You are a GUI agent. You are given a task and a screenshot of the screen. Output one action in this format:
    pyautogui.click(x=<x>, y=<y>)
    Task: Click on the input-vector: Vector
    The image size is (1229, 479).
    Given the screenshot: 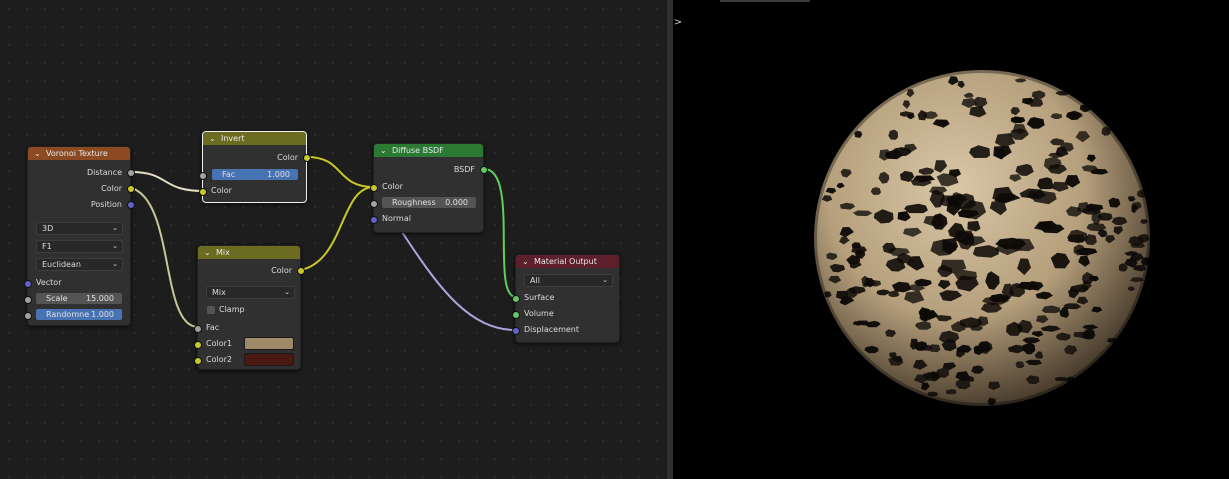 What is the action you would take?
    pyautogui.click(x=79, y=283)
    